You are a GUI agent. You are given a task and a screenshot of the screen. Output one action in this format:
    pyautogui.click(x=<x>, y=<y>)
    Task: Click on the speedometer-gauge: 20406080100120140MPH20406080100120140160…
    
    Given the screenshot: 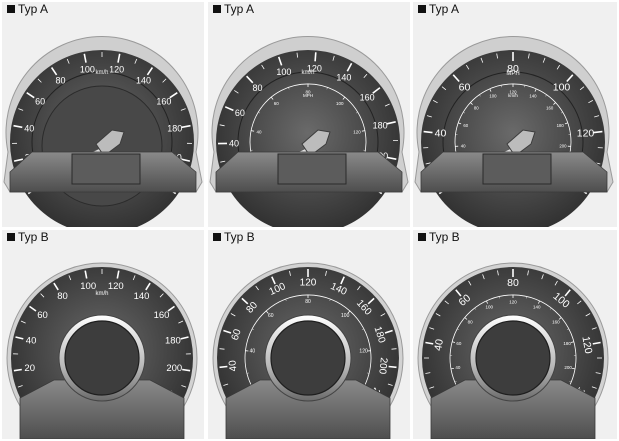 What is the action you would take?
    pyautogui.click(x=514, y=131)
    